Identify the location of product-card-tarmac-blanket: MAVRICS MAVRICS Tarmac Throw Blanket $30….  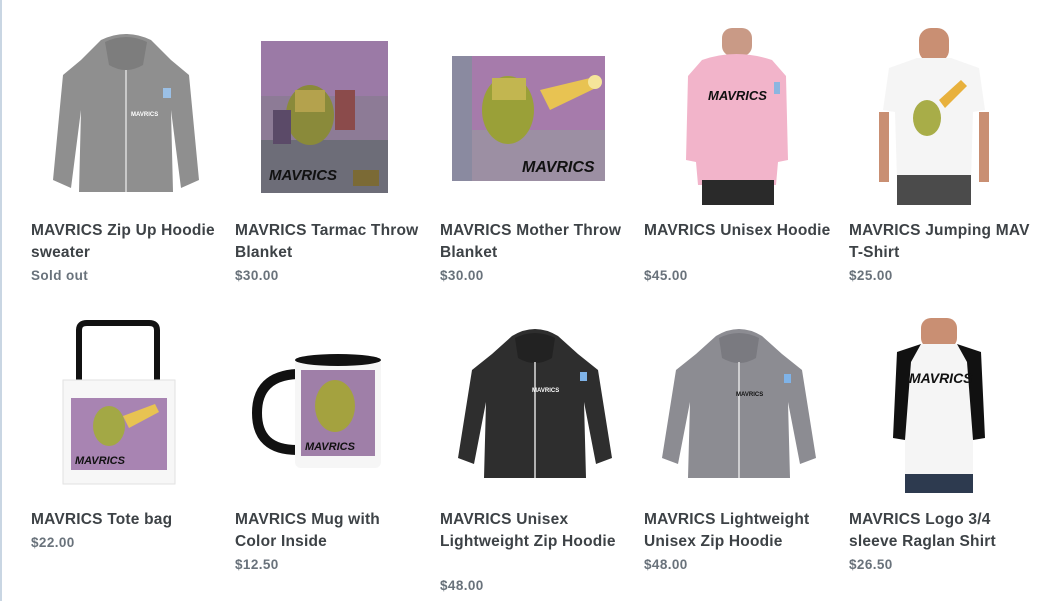
(330, 155).